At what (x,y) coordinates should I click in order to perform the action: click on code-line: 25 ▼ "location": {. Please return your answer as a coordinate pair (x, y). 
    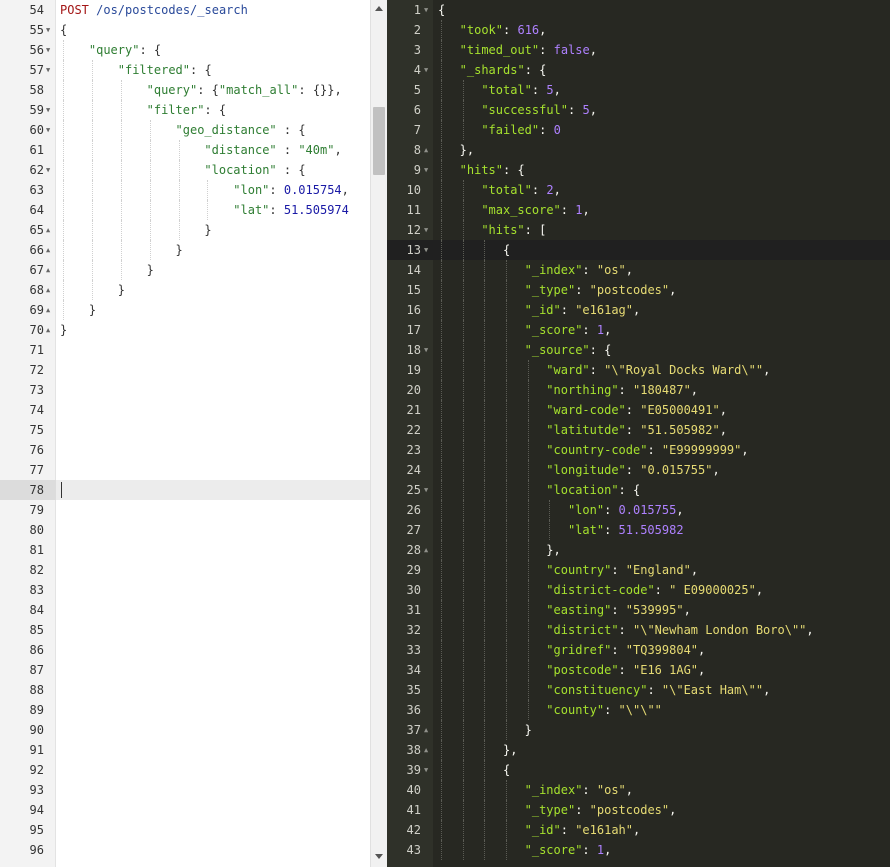
    Looking at the image, I should click on (638, 490).